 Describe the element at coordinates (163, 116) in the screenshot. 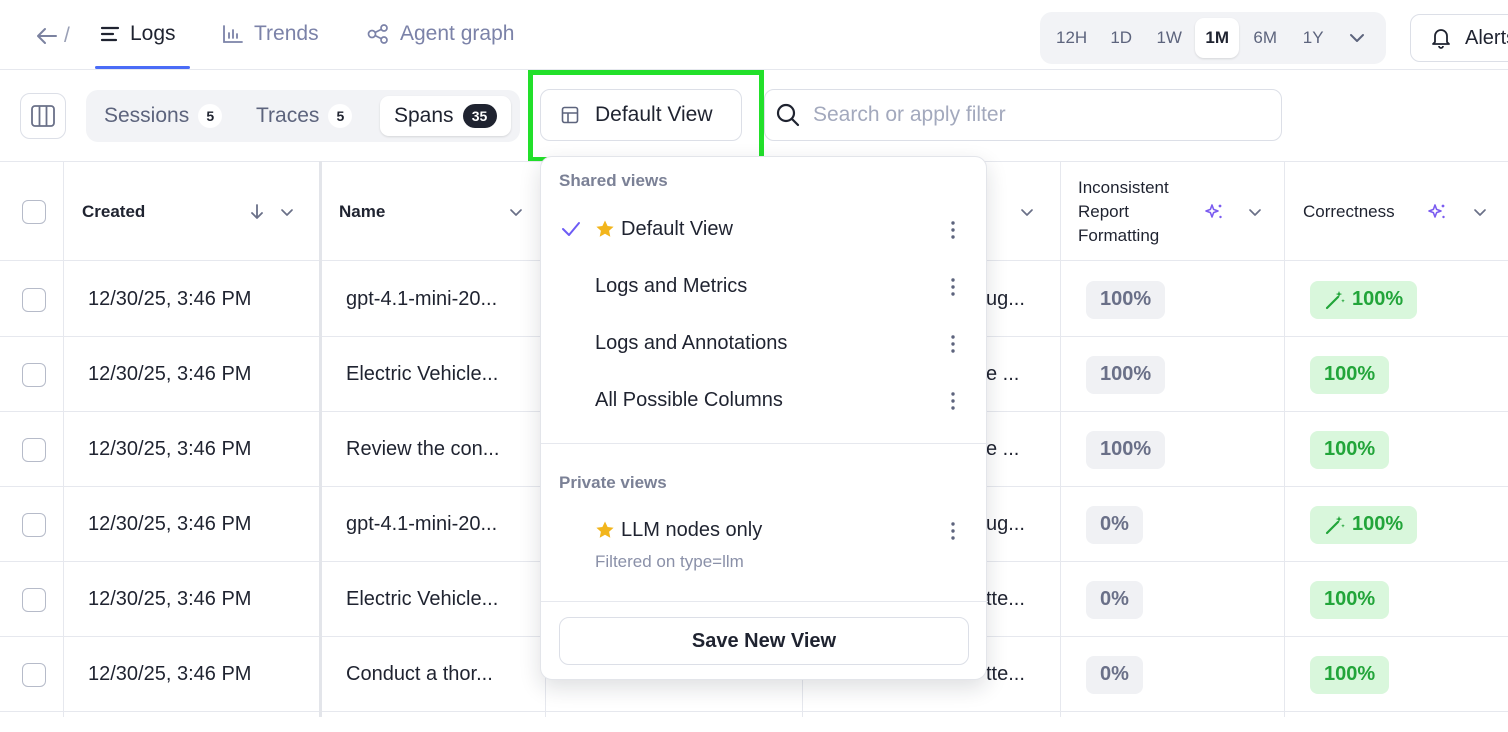

I see `segment-sessions: Sessions 5` at that location.